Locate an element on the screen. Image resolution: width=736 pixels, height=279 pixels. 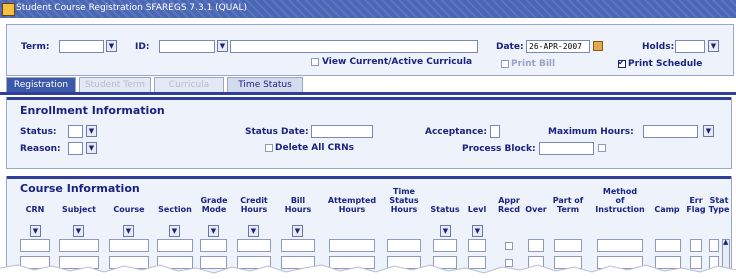
print-bill-label: Print Bill is located at coordinates (533, 64).